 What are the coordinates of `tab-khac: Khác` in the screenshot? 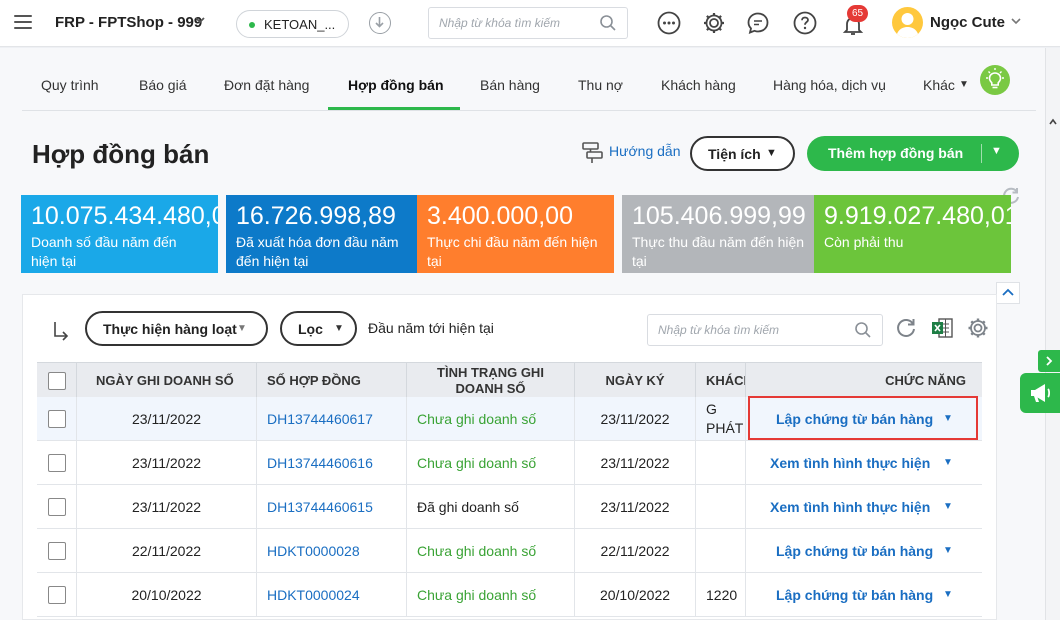 It's located at (939, 85).